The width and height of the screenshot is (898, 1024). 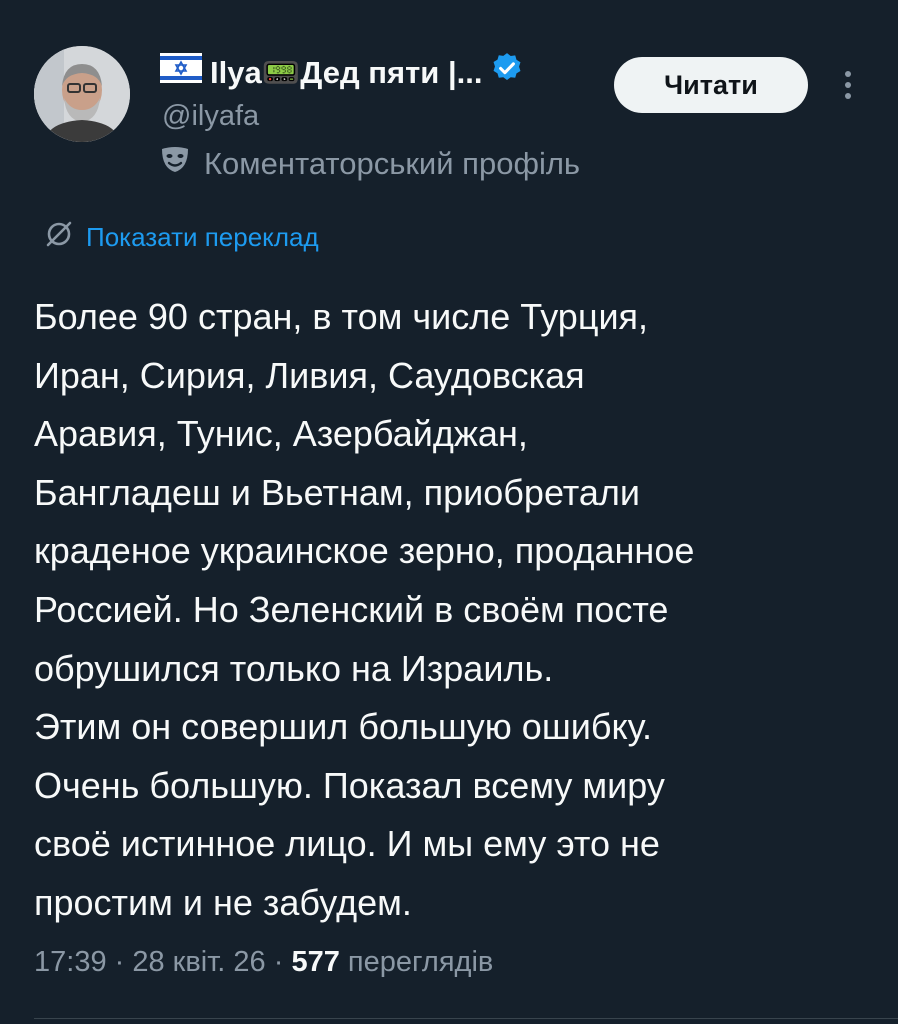 What do you see at coordinates (175, 164) in the screenshot?
I see `theater-masks-icon` at bounding box center [175, 164].